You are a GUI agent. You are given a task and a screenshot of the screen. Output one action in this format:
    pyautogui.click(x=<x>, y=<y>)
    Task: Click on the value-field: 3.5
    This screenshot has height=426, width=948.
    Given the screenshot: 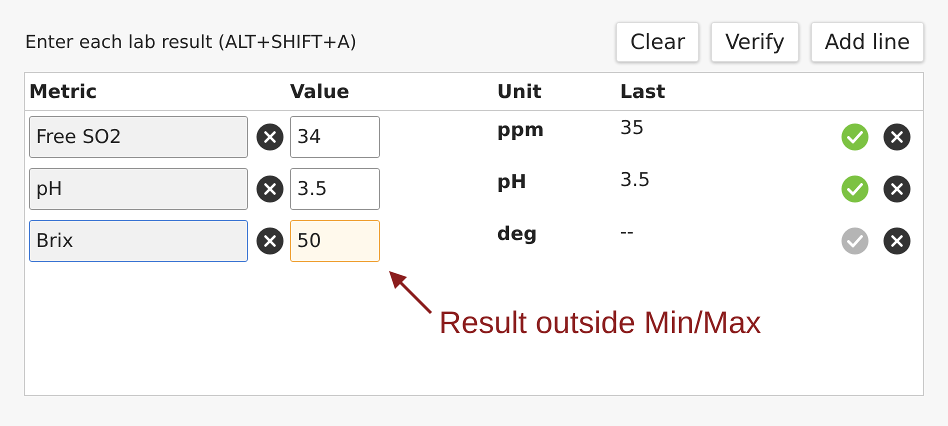 What is the action you would take?
    pyautogui.click(x=335, y=189)
    